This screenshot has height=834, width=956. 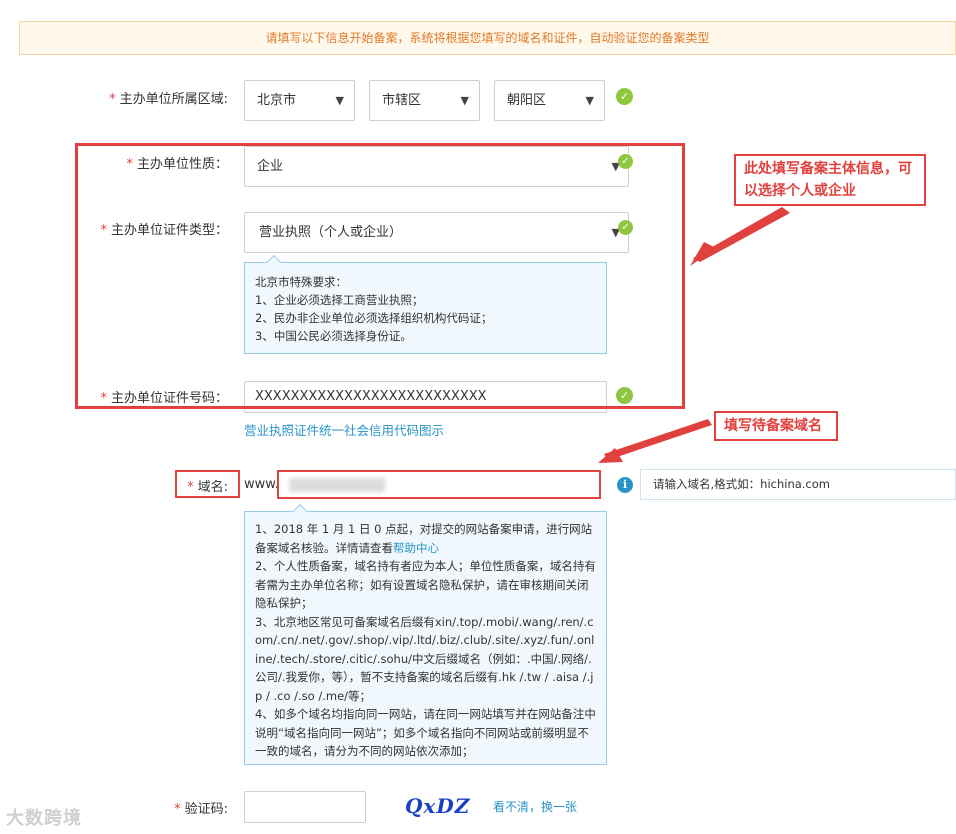 I want to click on notice-banner: 请填写以下信息开始备案，系统将根据您填写的域名和证件，自动验证您的备案类型, so click(x=487, y=38).